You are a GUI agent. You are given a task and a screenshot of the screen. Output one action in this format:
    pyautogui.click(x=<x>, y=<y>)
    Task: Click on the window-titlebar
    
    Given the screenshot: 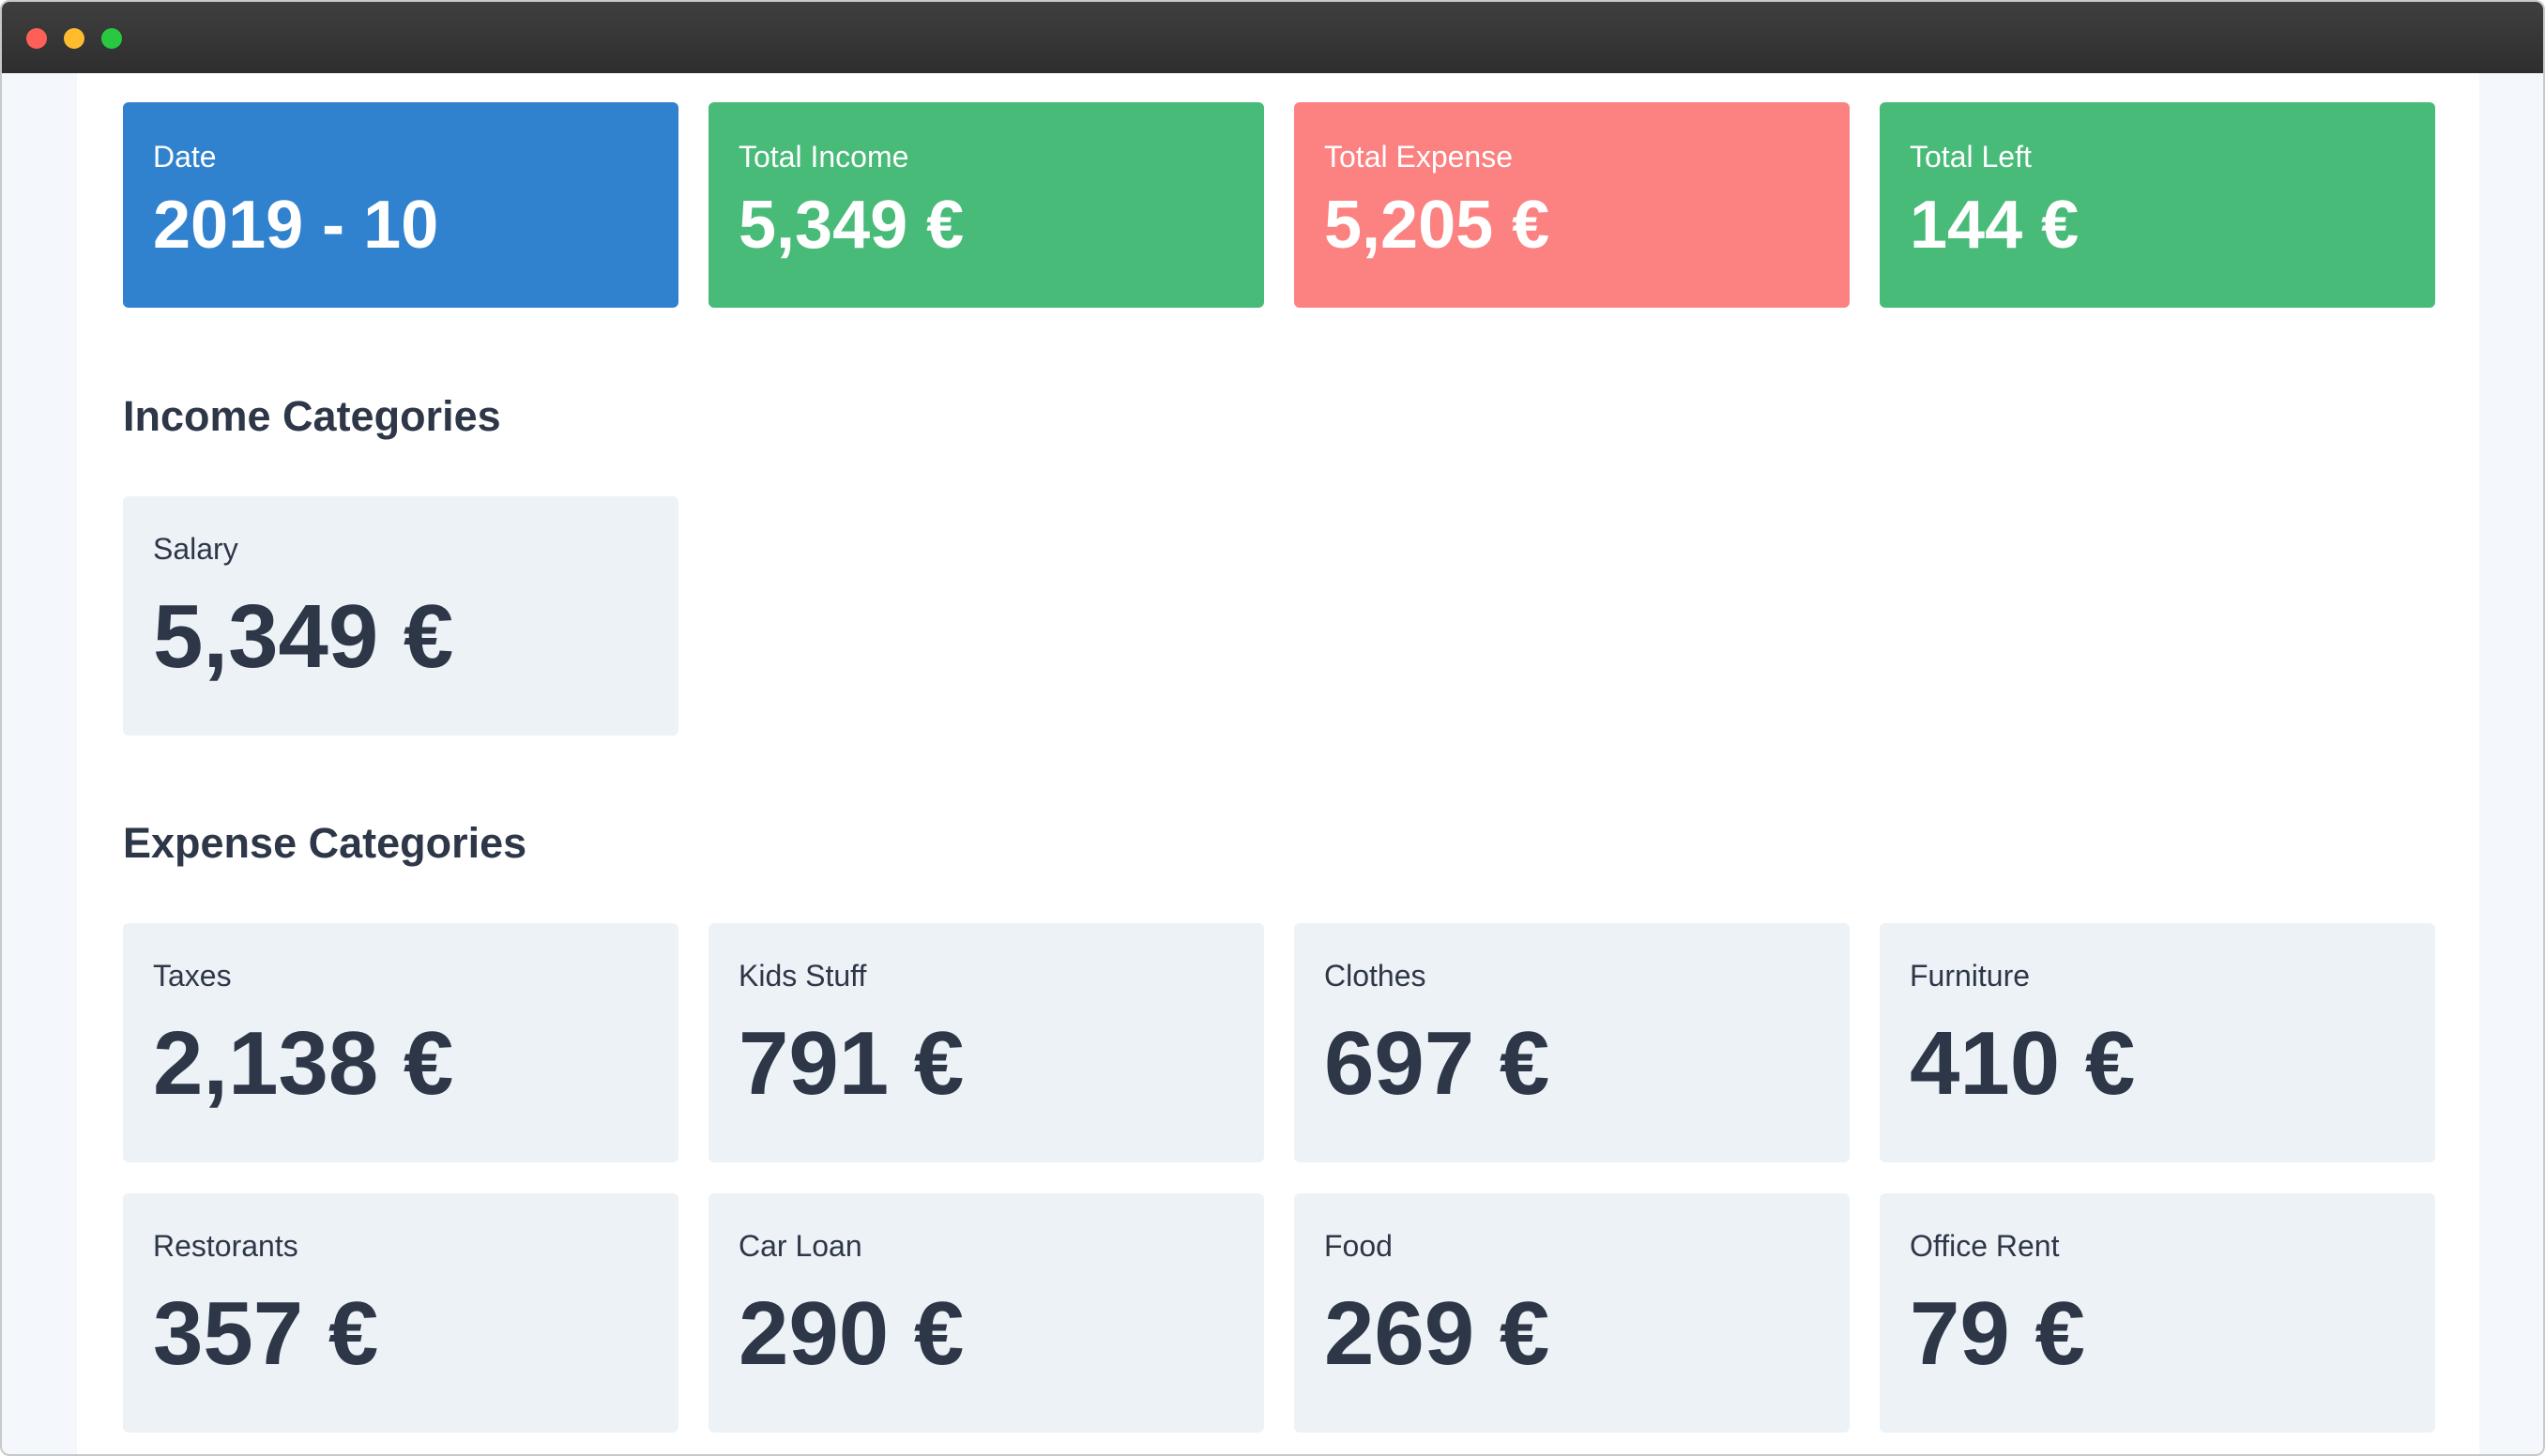 What is the action you would take?
    pyautogui.click(x=1272, y=37)
    